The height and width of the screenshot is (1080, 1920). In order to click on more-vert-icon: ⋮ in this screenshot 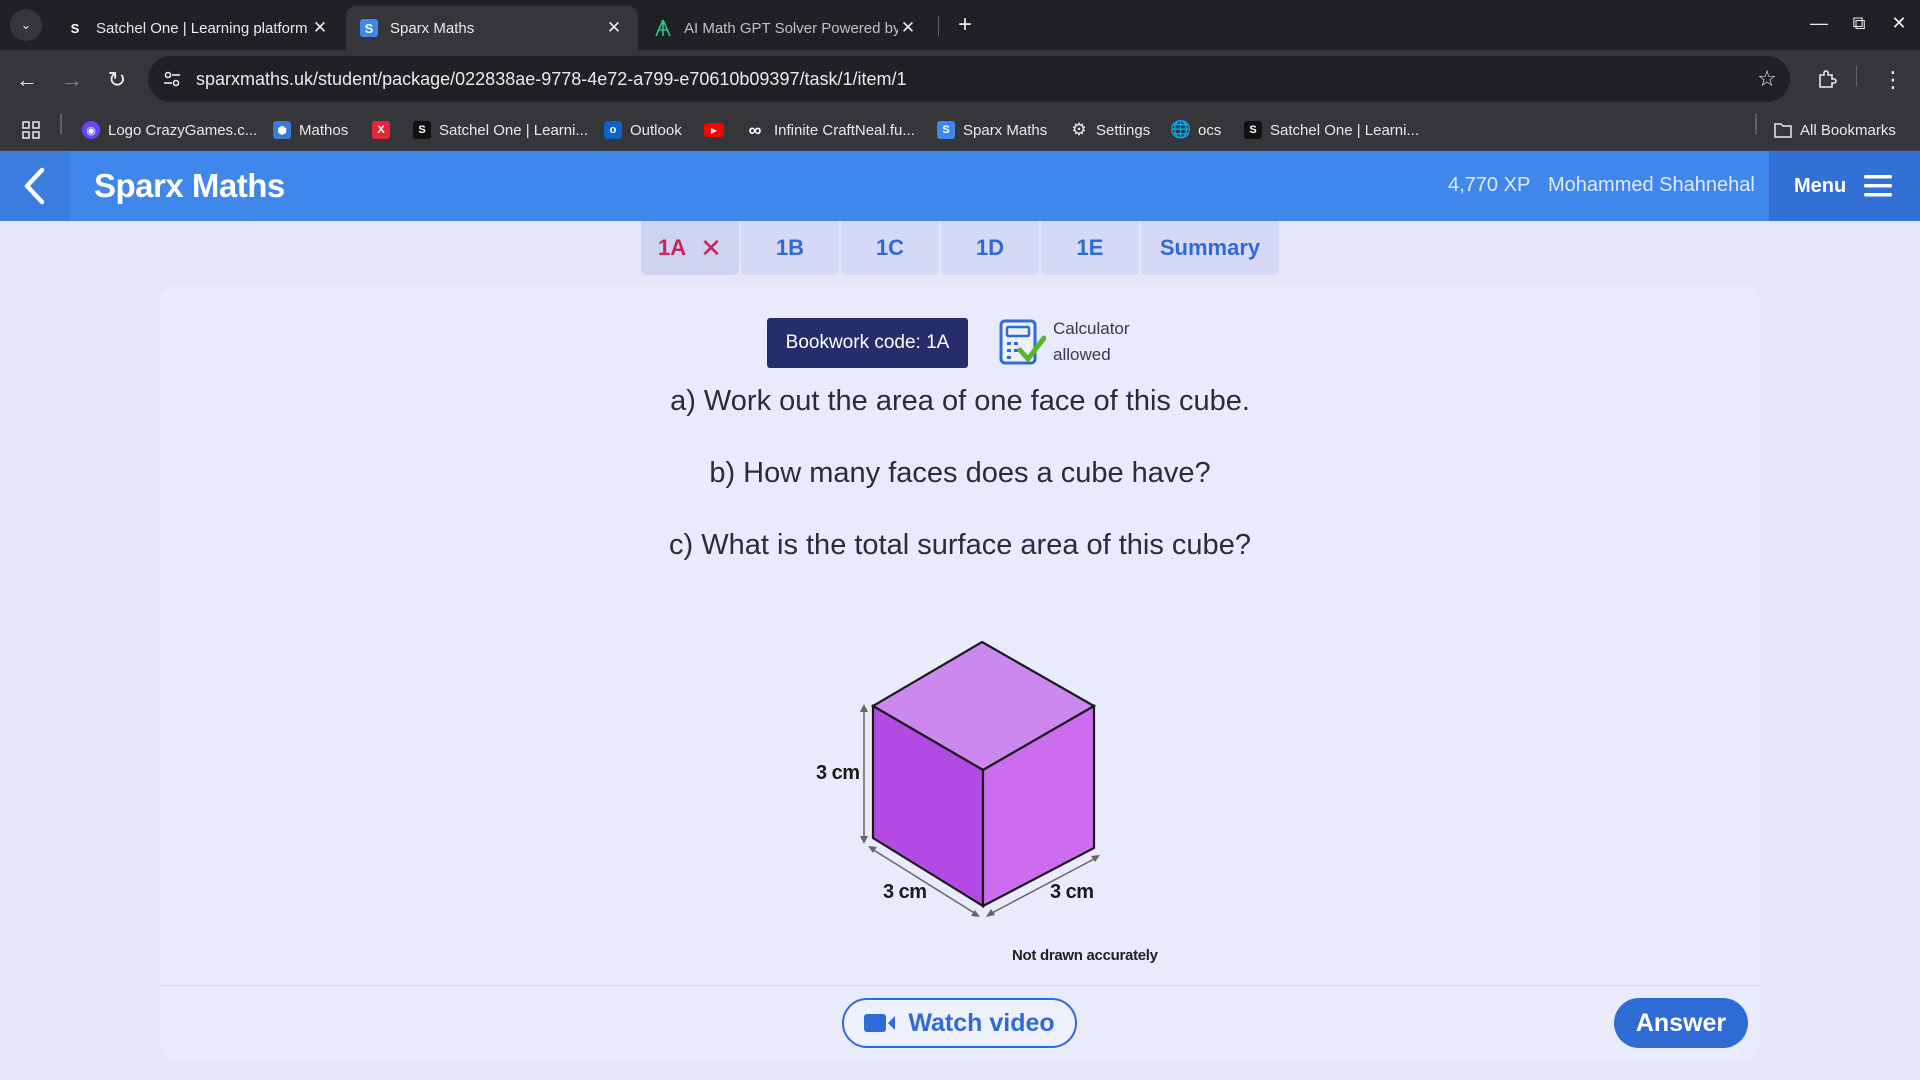, I will do `click(1893, 80)`.